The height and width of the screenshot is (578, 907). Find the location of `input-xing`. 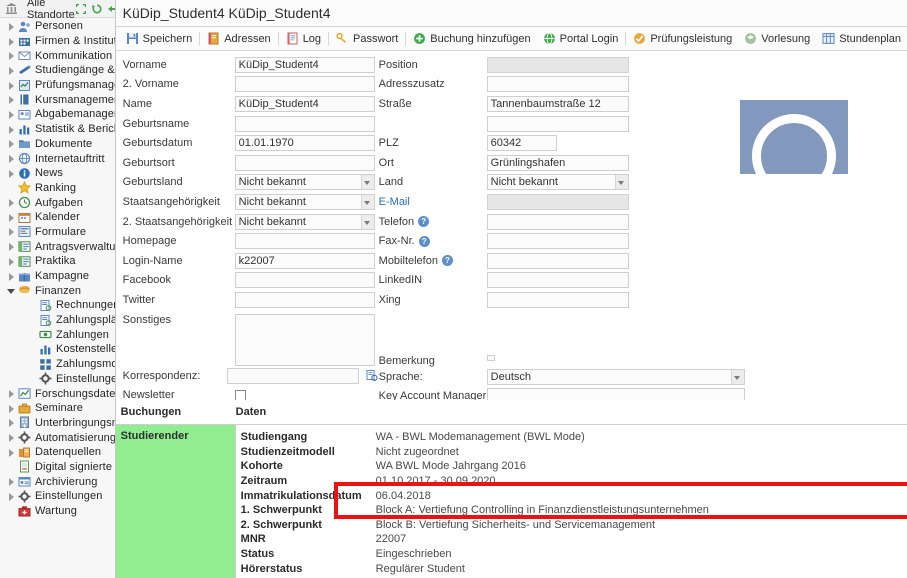

input-xing is located at coordinates (557, 299).